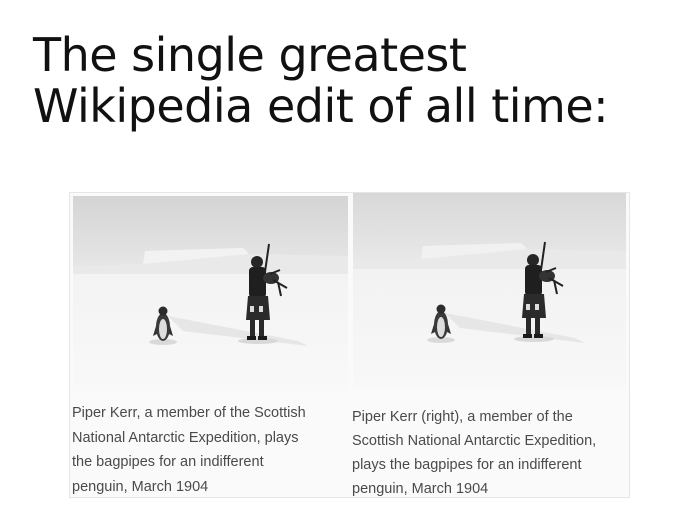  Describe the element at coordinates (474, 441) in the screenshot. I see `caption-after-line-2: Scottish National Antarctic Expedition,` at that location.